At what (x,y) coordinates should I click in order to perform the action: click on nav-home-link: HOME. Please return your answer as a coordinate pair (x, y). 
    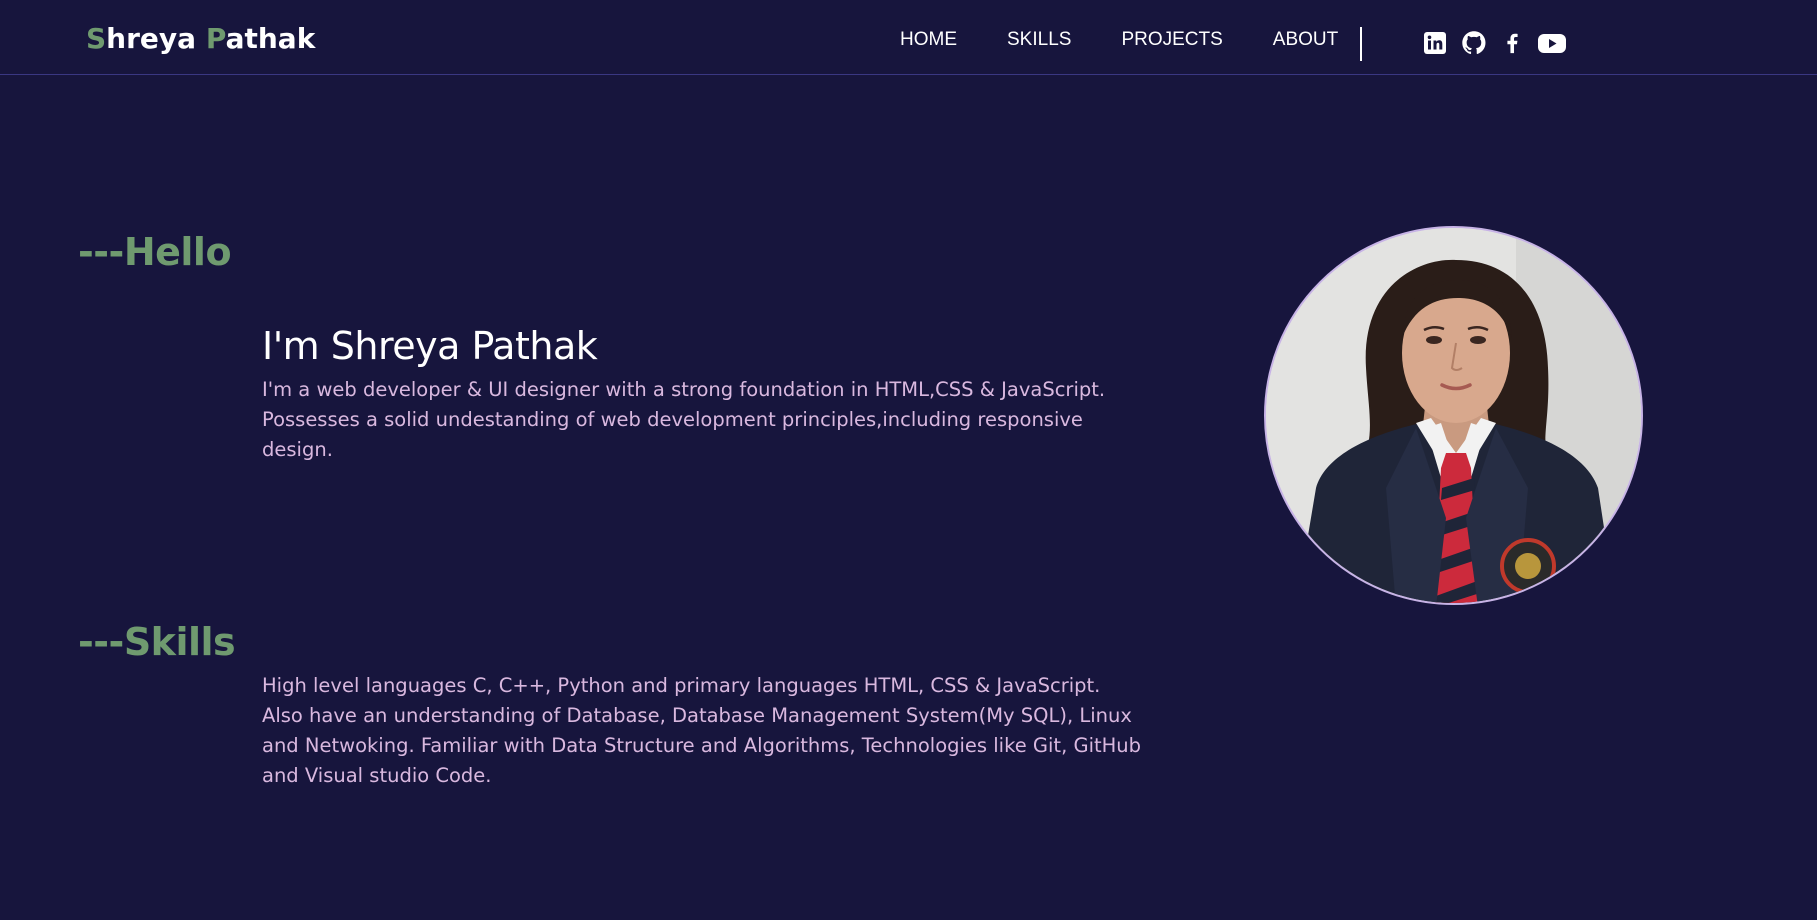
    Looking at the image, I should click on (928, 40).